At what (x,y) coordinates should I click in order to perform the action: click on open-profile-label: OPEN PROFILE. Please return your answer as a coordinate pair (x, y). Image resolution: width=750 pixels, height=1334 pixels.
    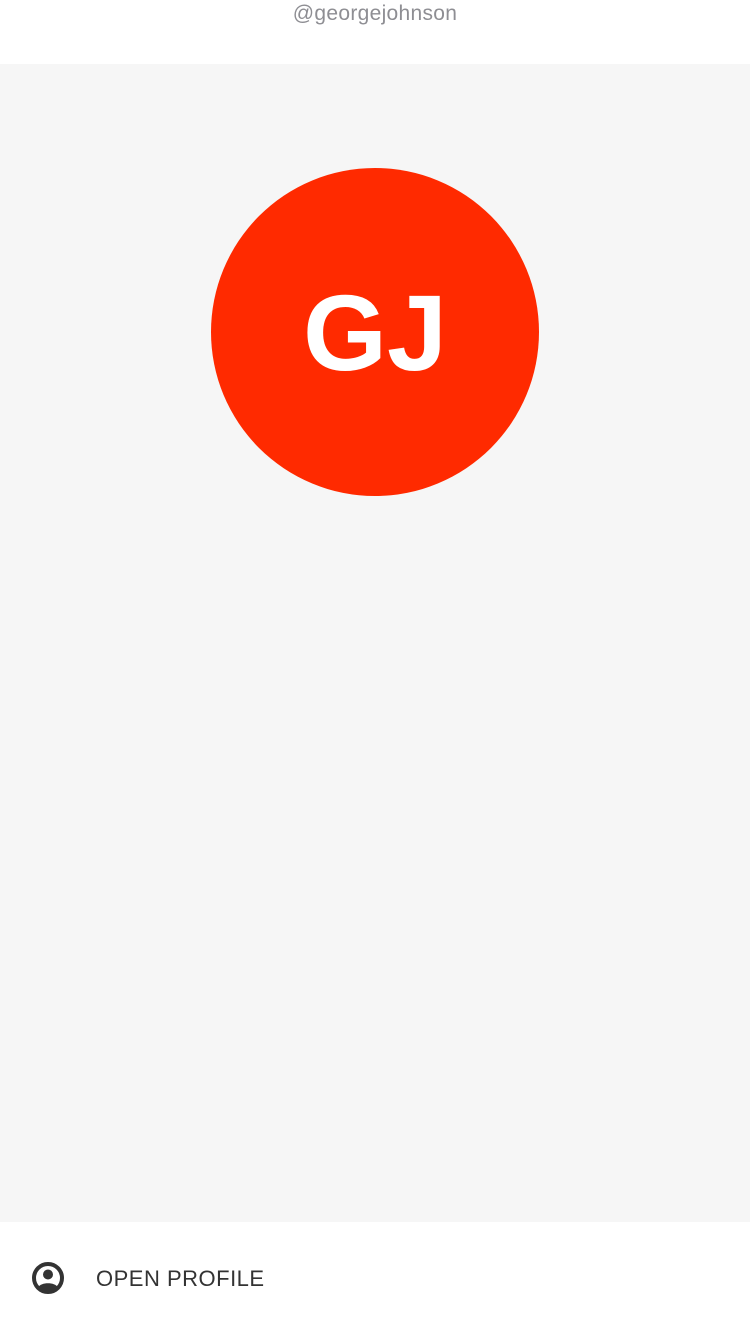
    Looking at the image, I should click on (180, 1278).